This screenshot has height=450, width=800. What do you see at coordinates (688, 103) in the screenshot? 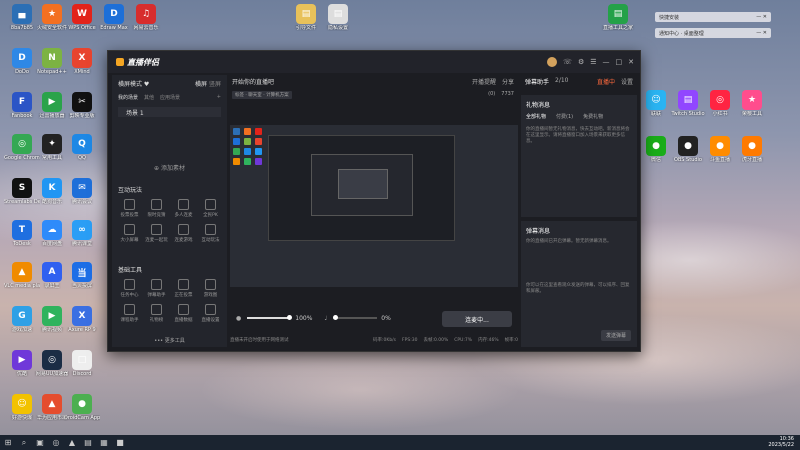
I see `desktop-shortcut: ▤ Twitch Studio` at bounding box center [688, 103].